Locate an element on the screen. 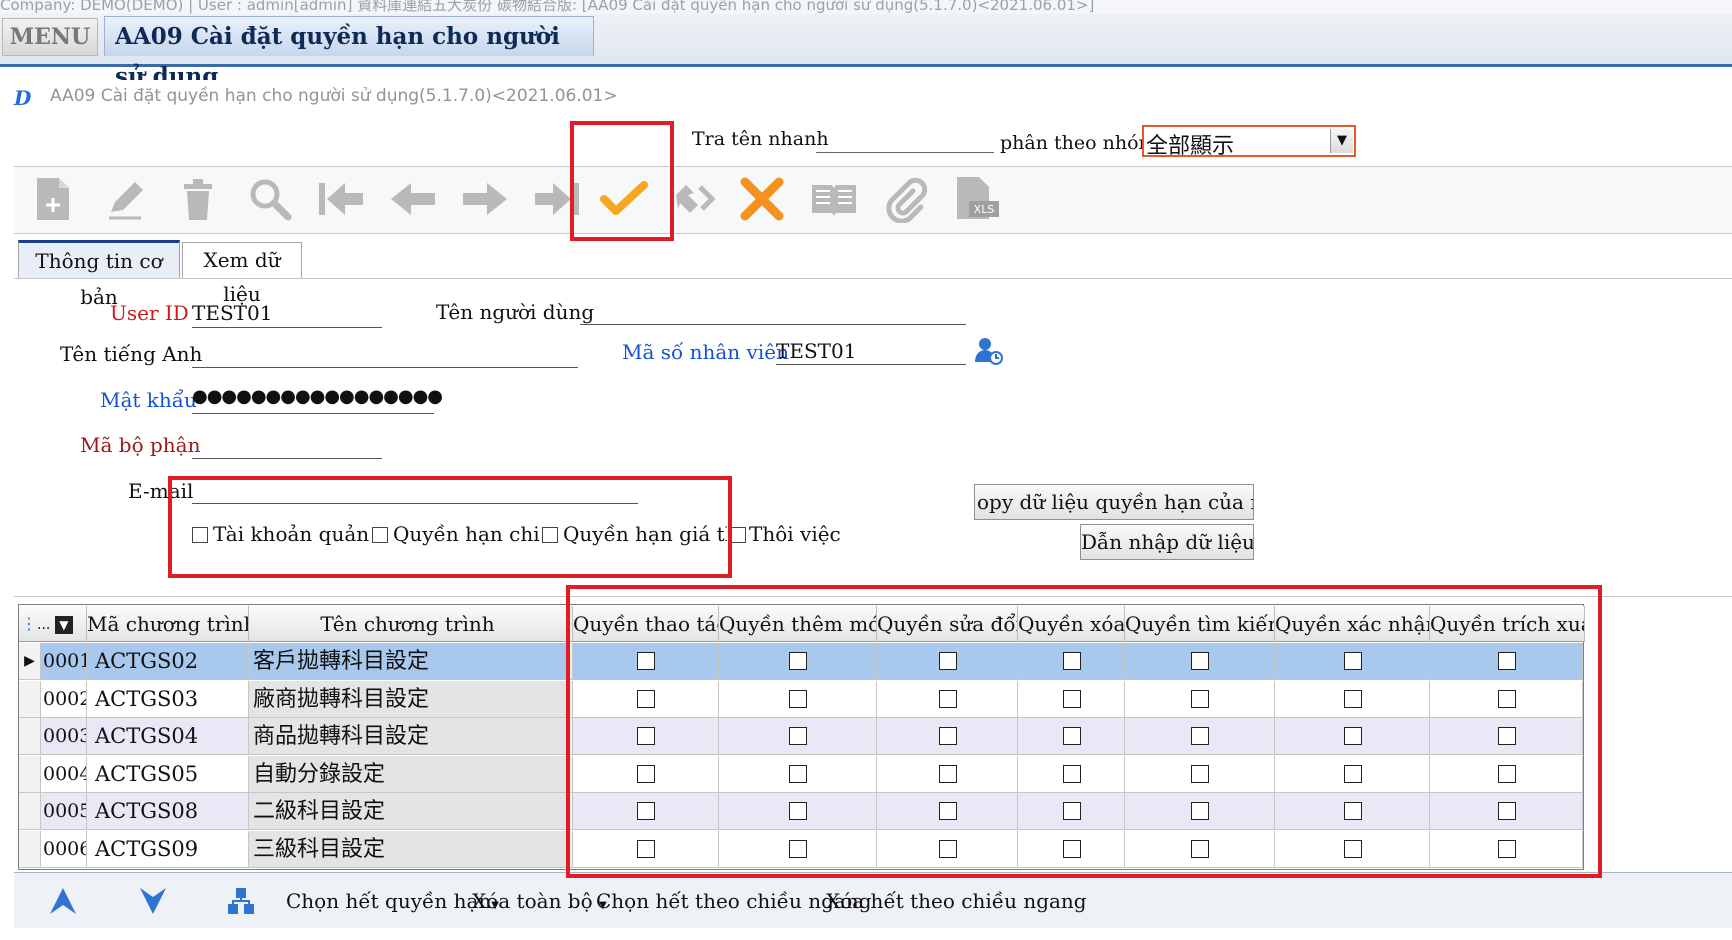 Image resolution: width=1732 pixels, height=940 pixels. select-all-permissions-menu: Chọn hết quyền hạn▼ is located at coordinates (392, 901).